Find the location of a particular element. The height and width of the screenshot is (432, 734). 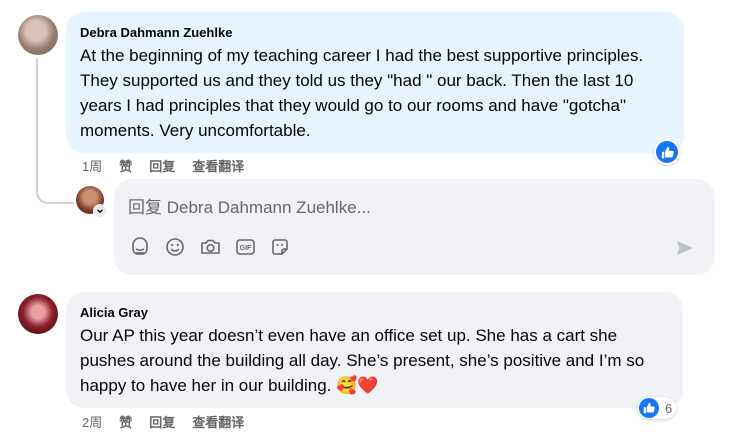

like-reaction-badge is located at coordinates (667, 152).